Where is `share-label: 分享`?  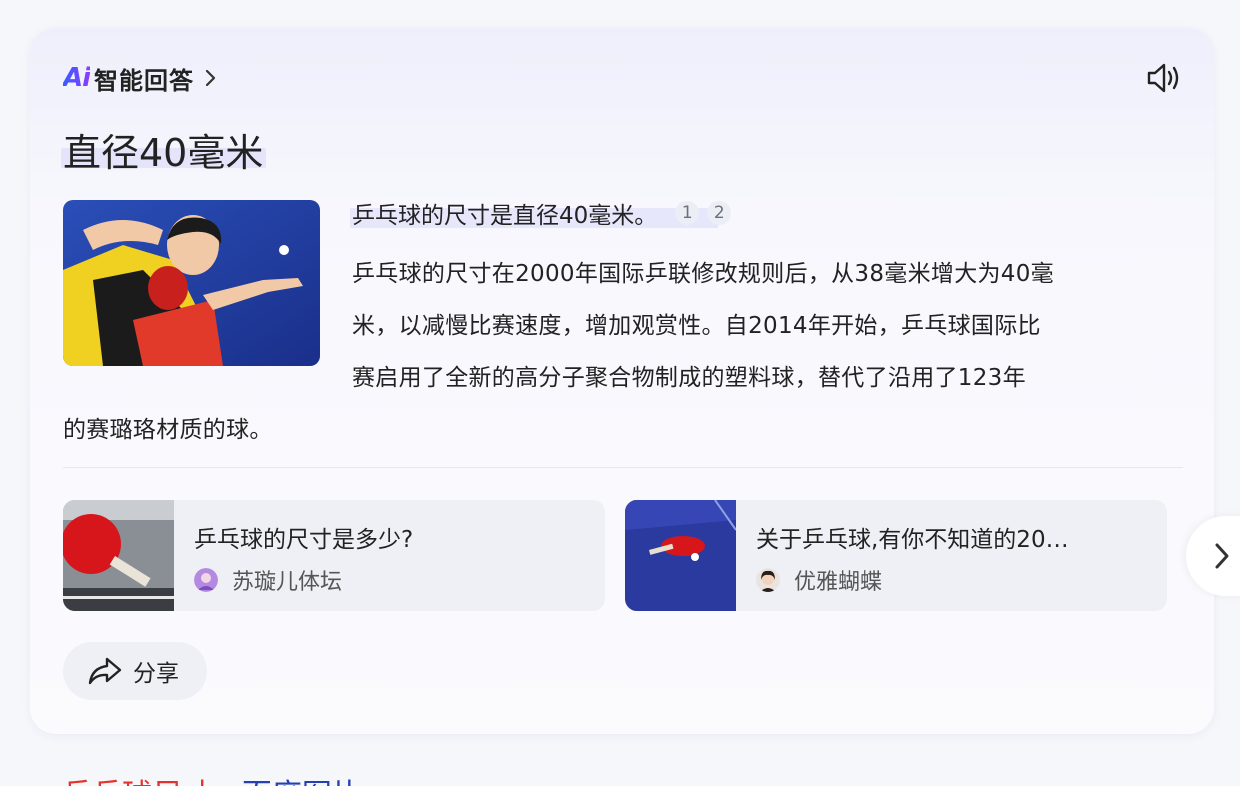 share-label: 分享 is located at coordinates (156, 674).